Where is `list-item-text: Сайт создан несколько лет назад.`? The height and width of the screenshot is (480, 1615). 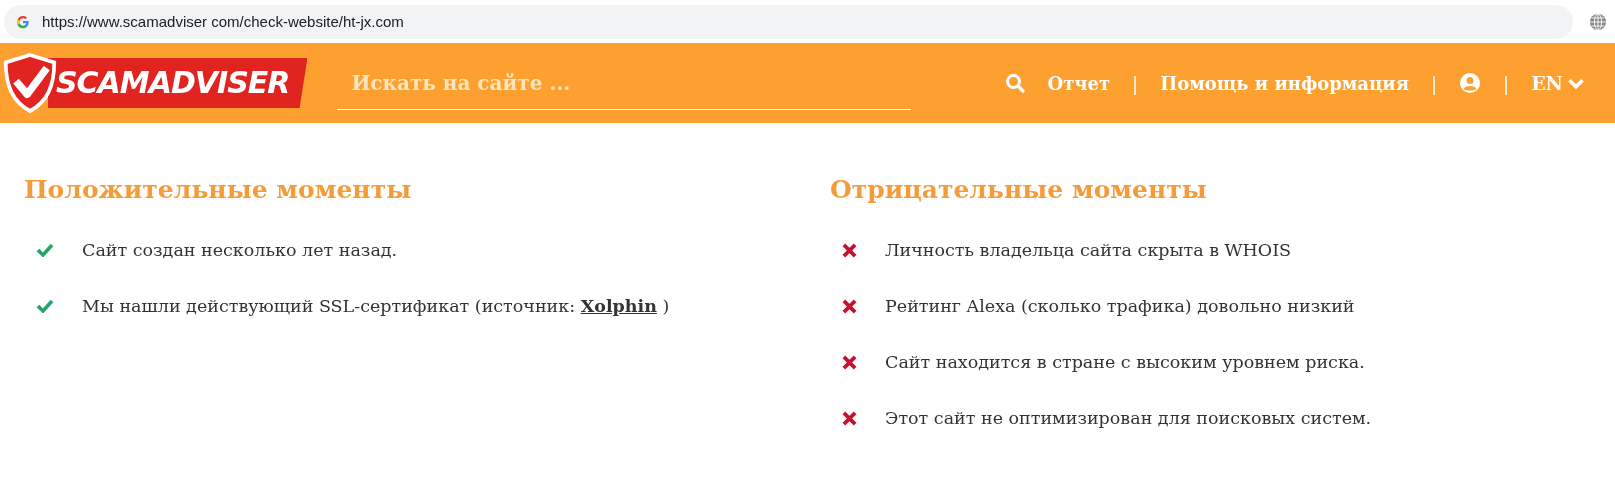
list-item-text: Сайт создан несколько лет назад. is located at coordinates (240, 250).